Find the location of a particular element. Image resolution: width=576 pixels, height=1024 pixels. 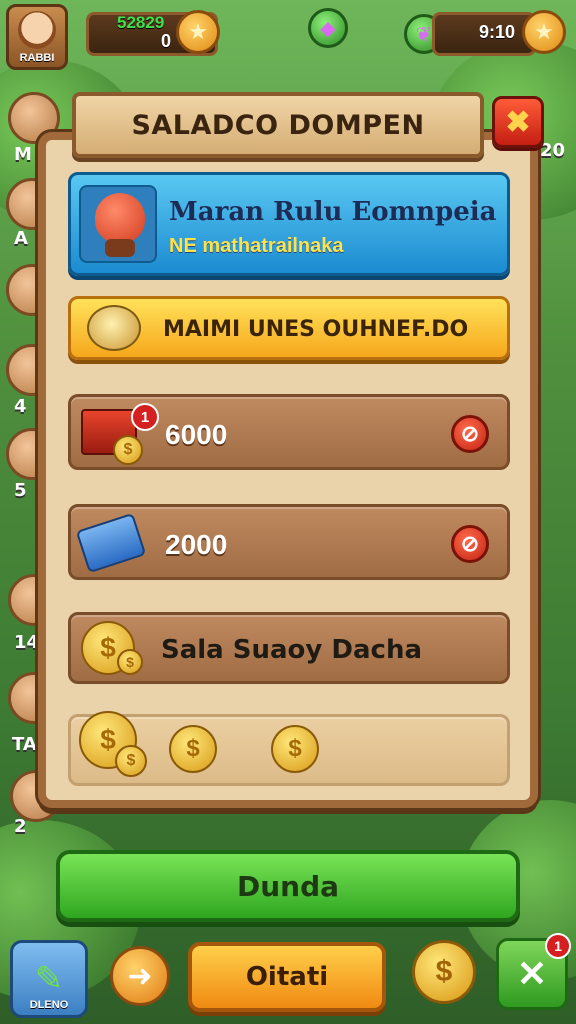

player-profile: RABBI is located at coordinates (37, 37).